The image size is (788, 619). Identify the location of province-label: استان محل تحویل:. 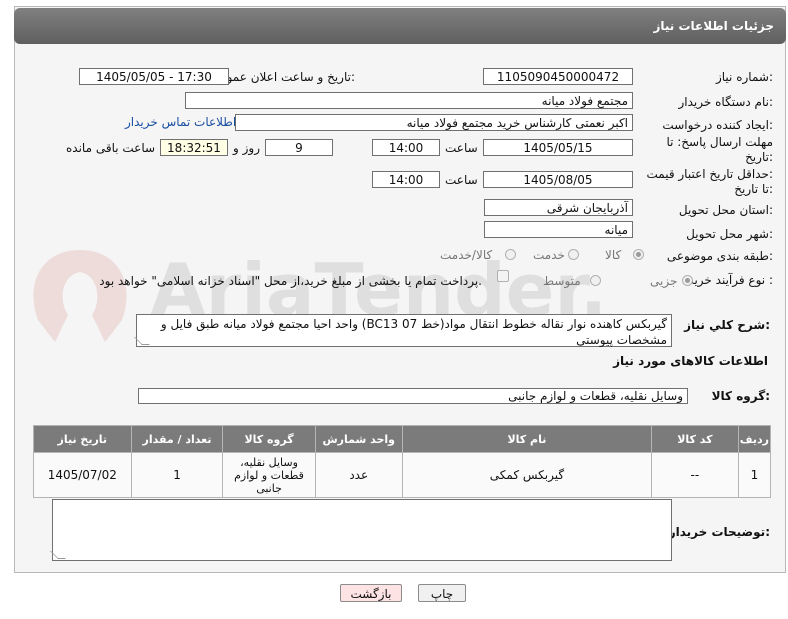
(725, 210).